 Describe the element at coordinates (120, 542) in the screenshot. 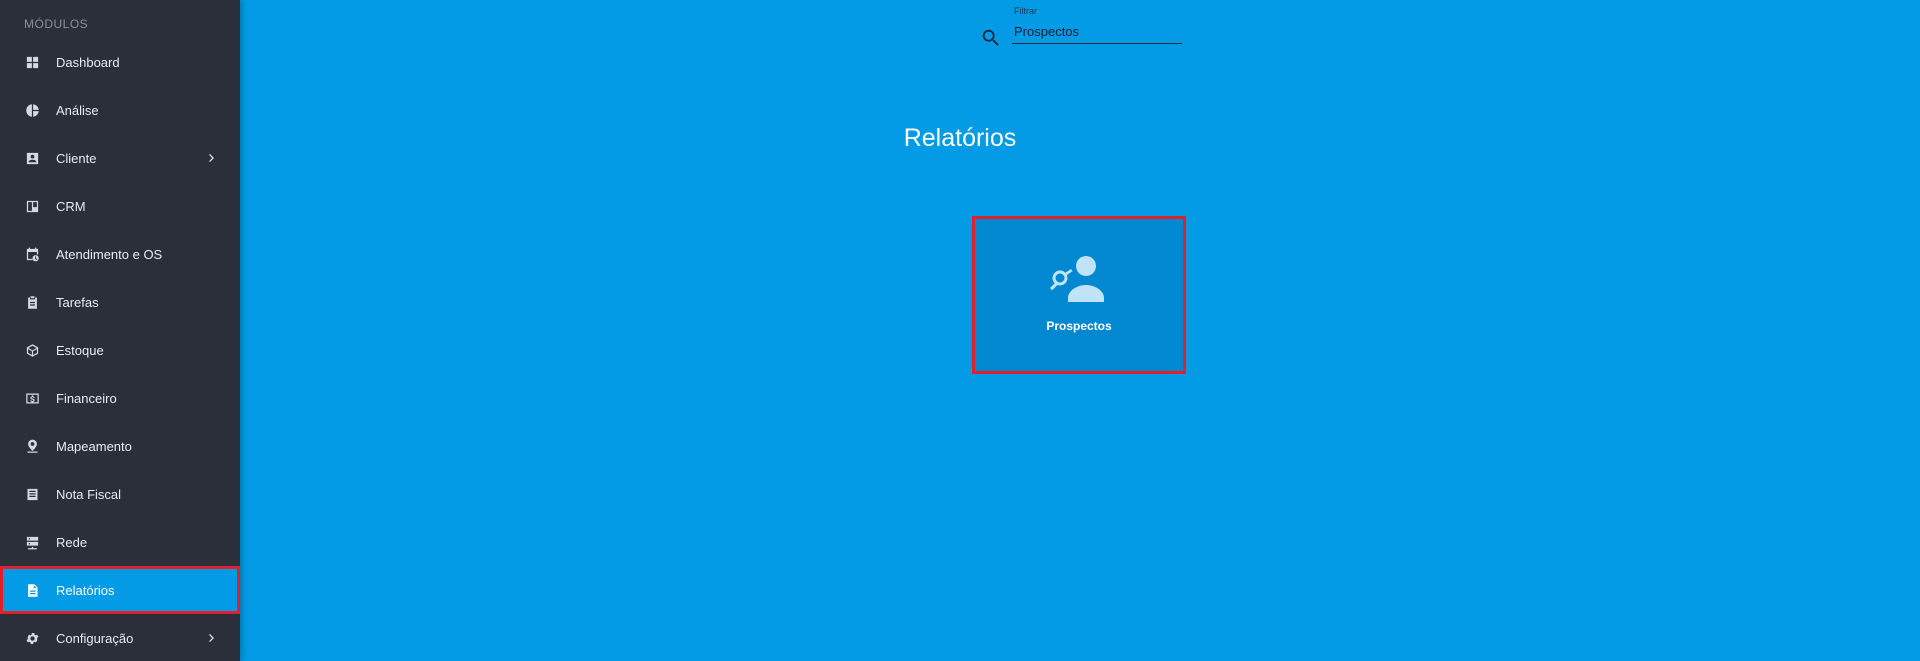

I see `sidebar-item-rede: Rede` at that location.